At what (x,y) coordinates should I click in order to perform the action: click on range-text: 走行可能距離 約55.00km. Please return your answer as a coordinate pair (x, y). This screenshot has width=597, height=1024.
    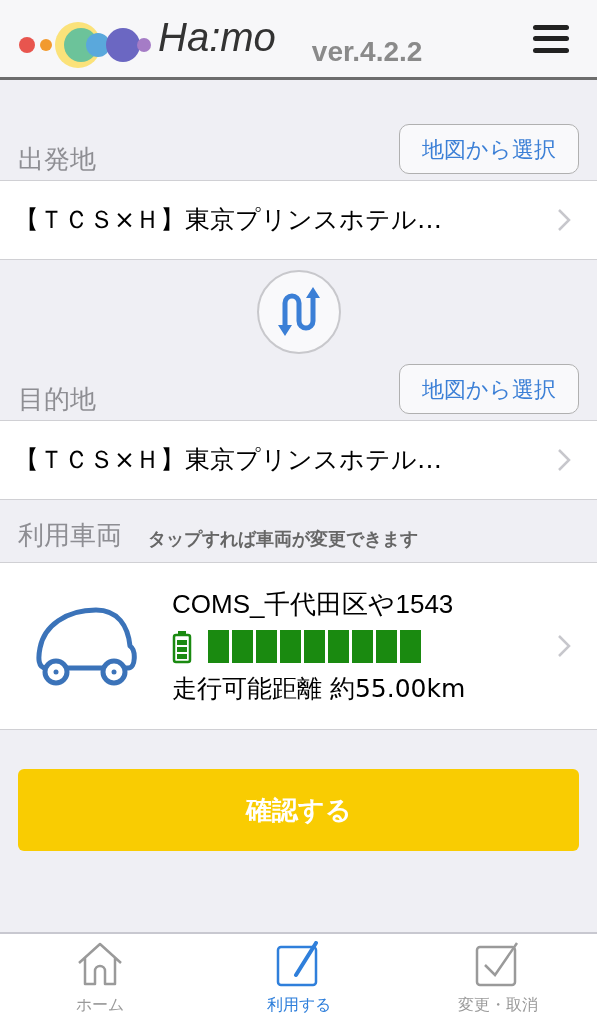
    Looking at the image, I should click on (319, 688).